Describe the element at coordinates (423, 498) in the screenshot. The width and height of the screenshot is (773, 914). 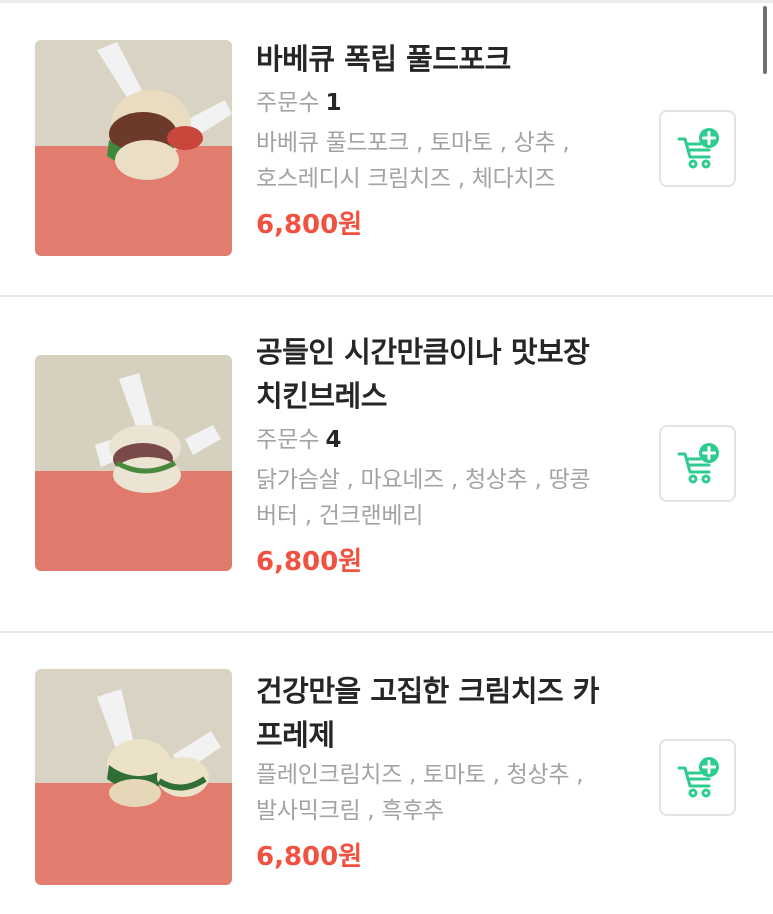
I see `menu-item-ingredients: 닭가슴살 , 마요네즈 , 청상추 , 땅콩 버터 , 건크랜베리` at that location.